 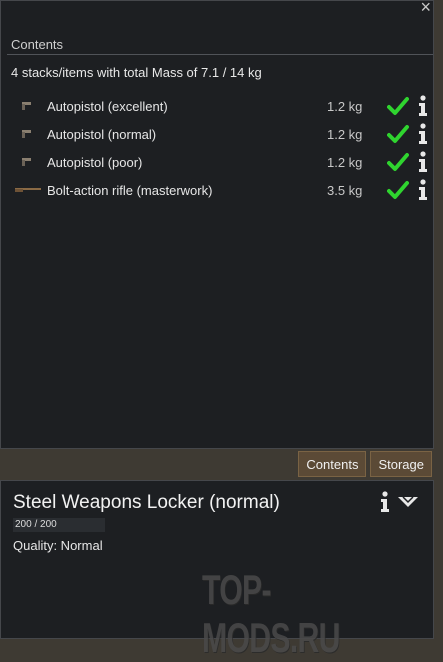 I want to click on list-item: Bolt-action rifle (masterwork) 3.5 kg, so click(x=223, y=190).